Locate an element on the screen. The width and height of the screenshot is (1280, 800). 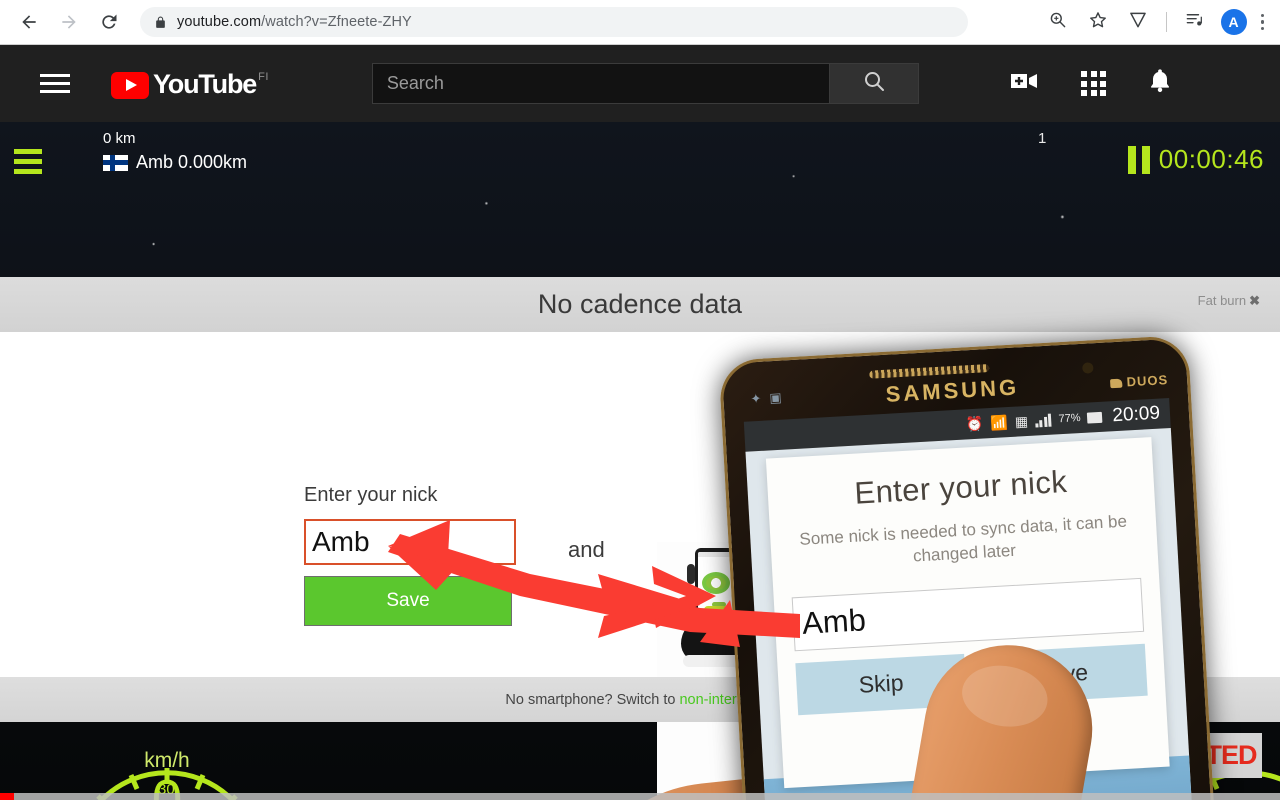
back-button is located at coordinates (29, 22).